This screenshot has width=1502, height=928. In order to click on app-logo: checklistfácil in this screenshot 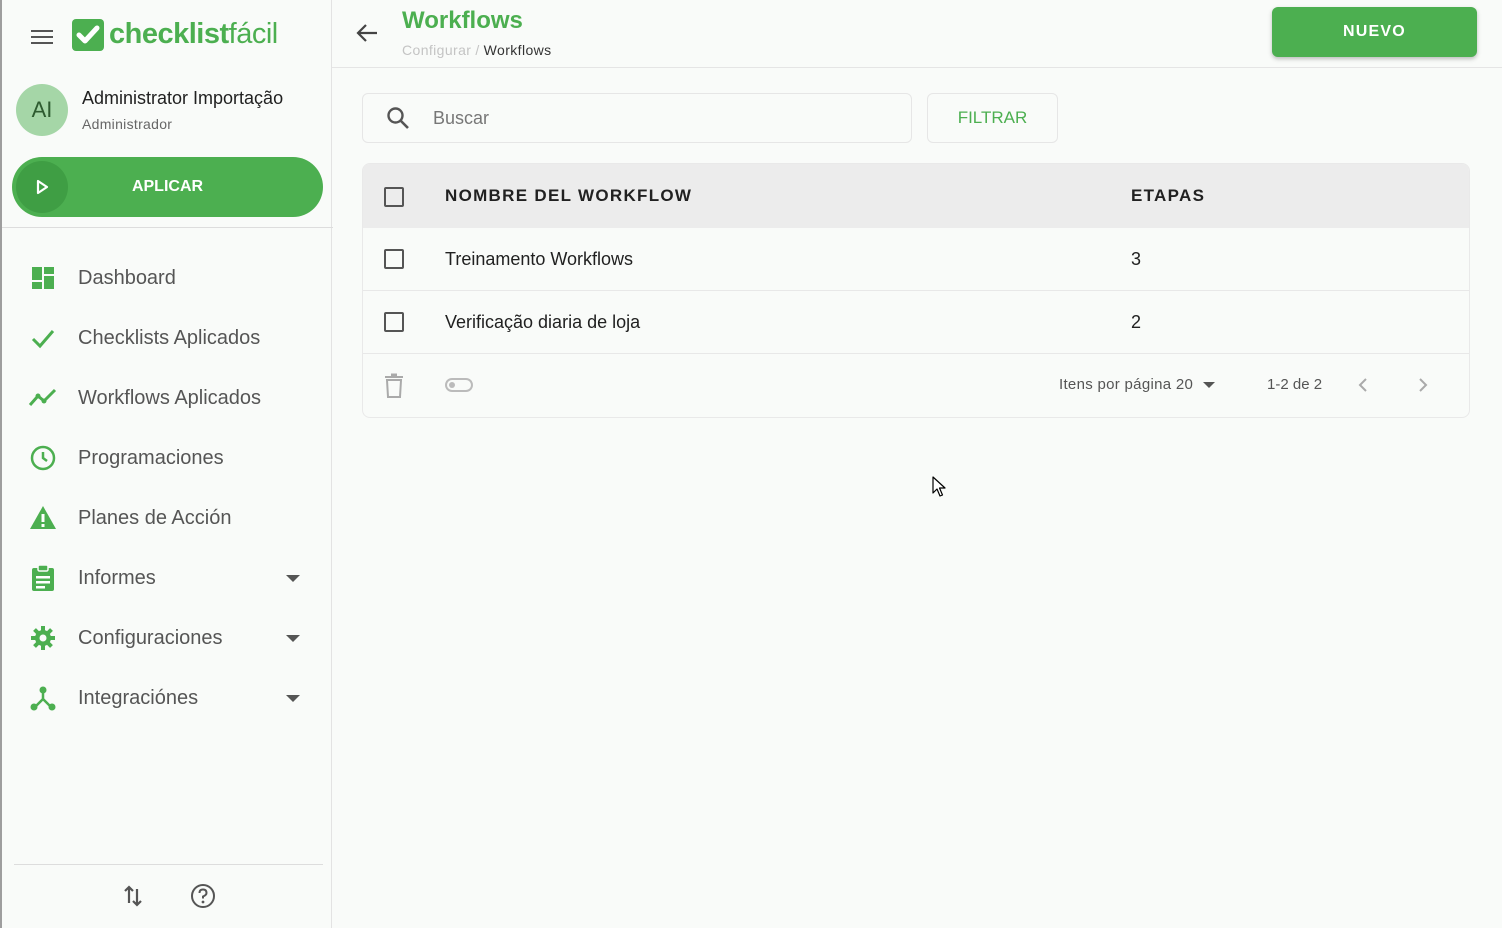, I will do `click(175, 34)`.